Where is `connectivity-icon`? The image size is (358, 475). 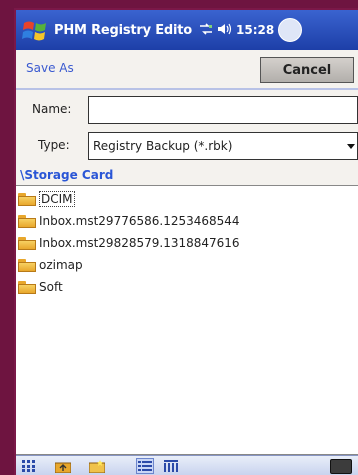 connectivity-icon is located at coordinates (206, 30).